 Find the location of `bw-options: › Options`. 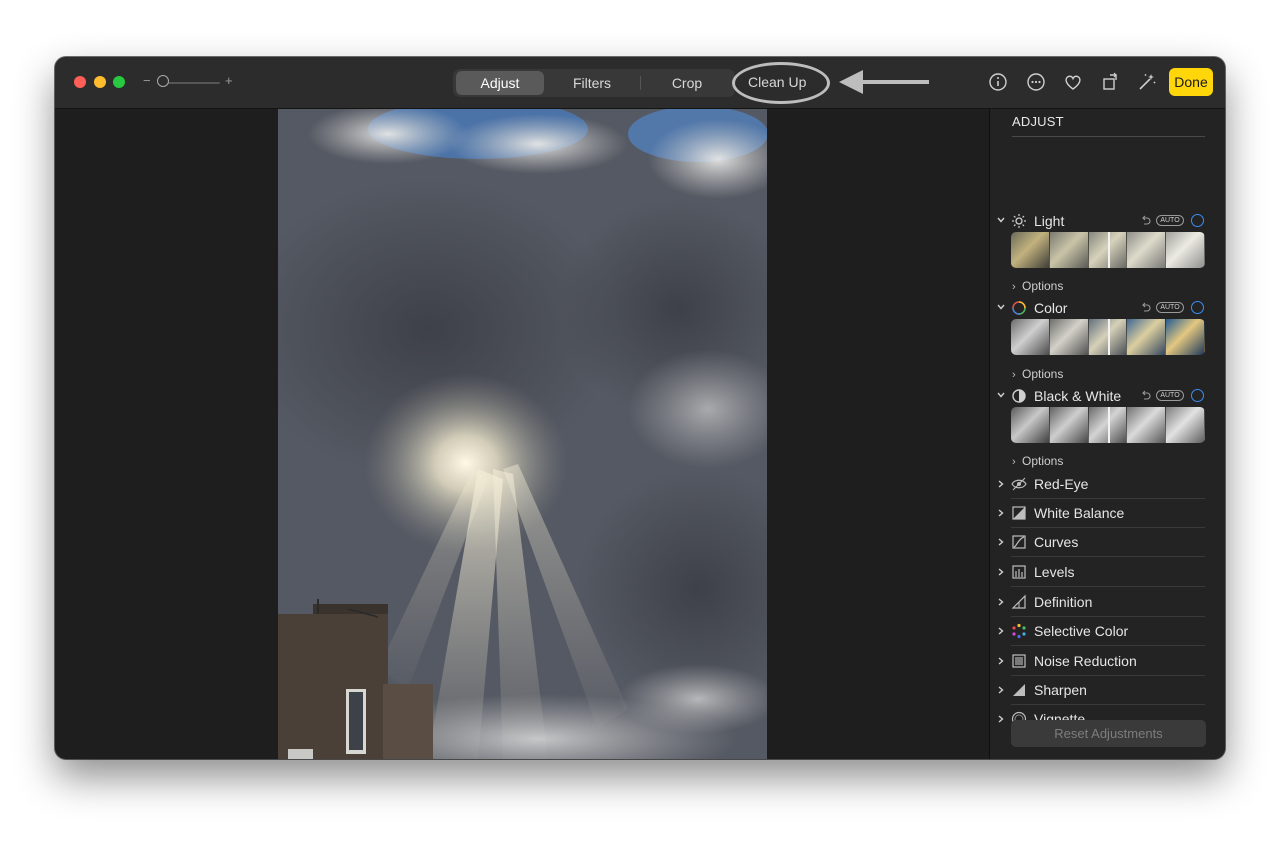

bw-options: › Options is located at coordinates (1037, 461).